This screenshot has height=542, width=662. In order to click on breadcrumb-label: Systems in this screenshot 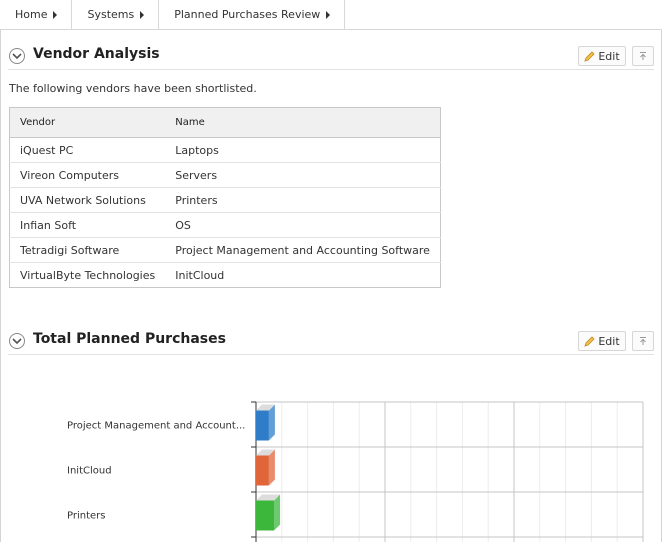, I will do `click(111, 14)`.